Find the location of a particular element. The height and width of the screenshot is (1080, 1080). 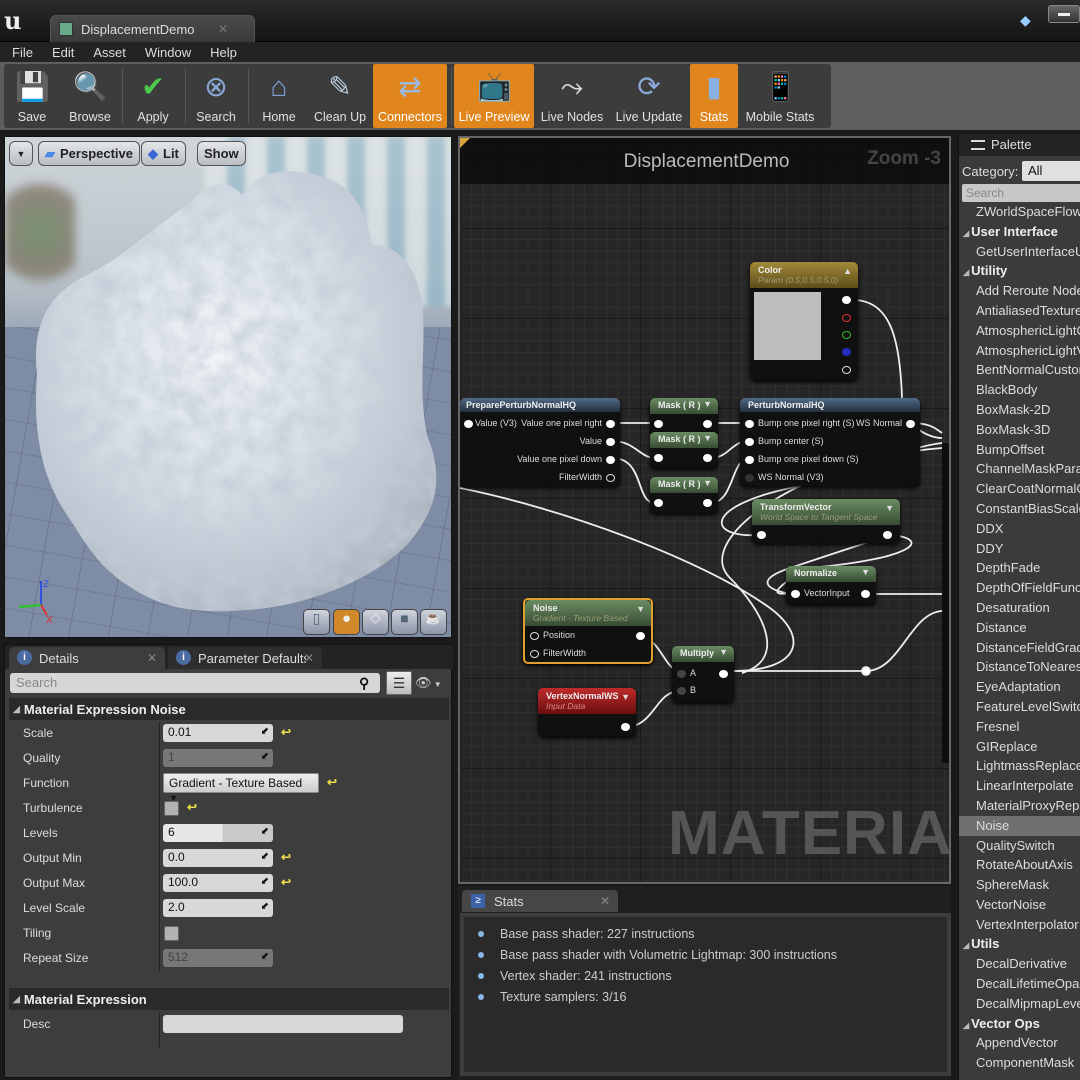

palette-item: AtmosphericLightVector is located at coordinates (1019, 351).